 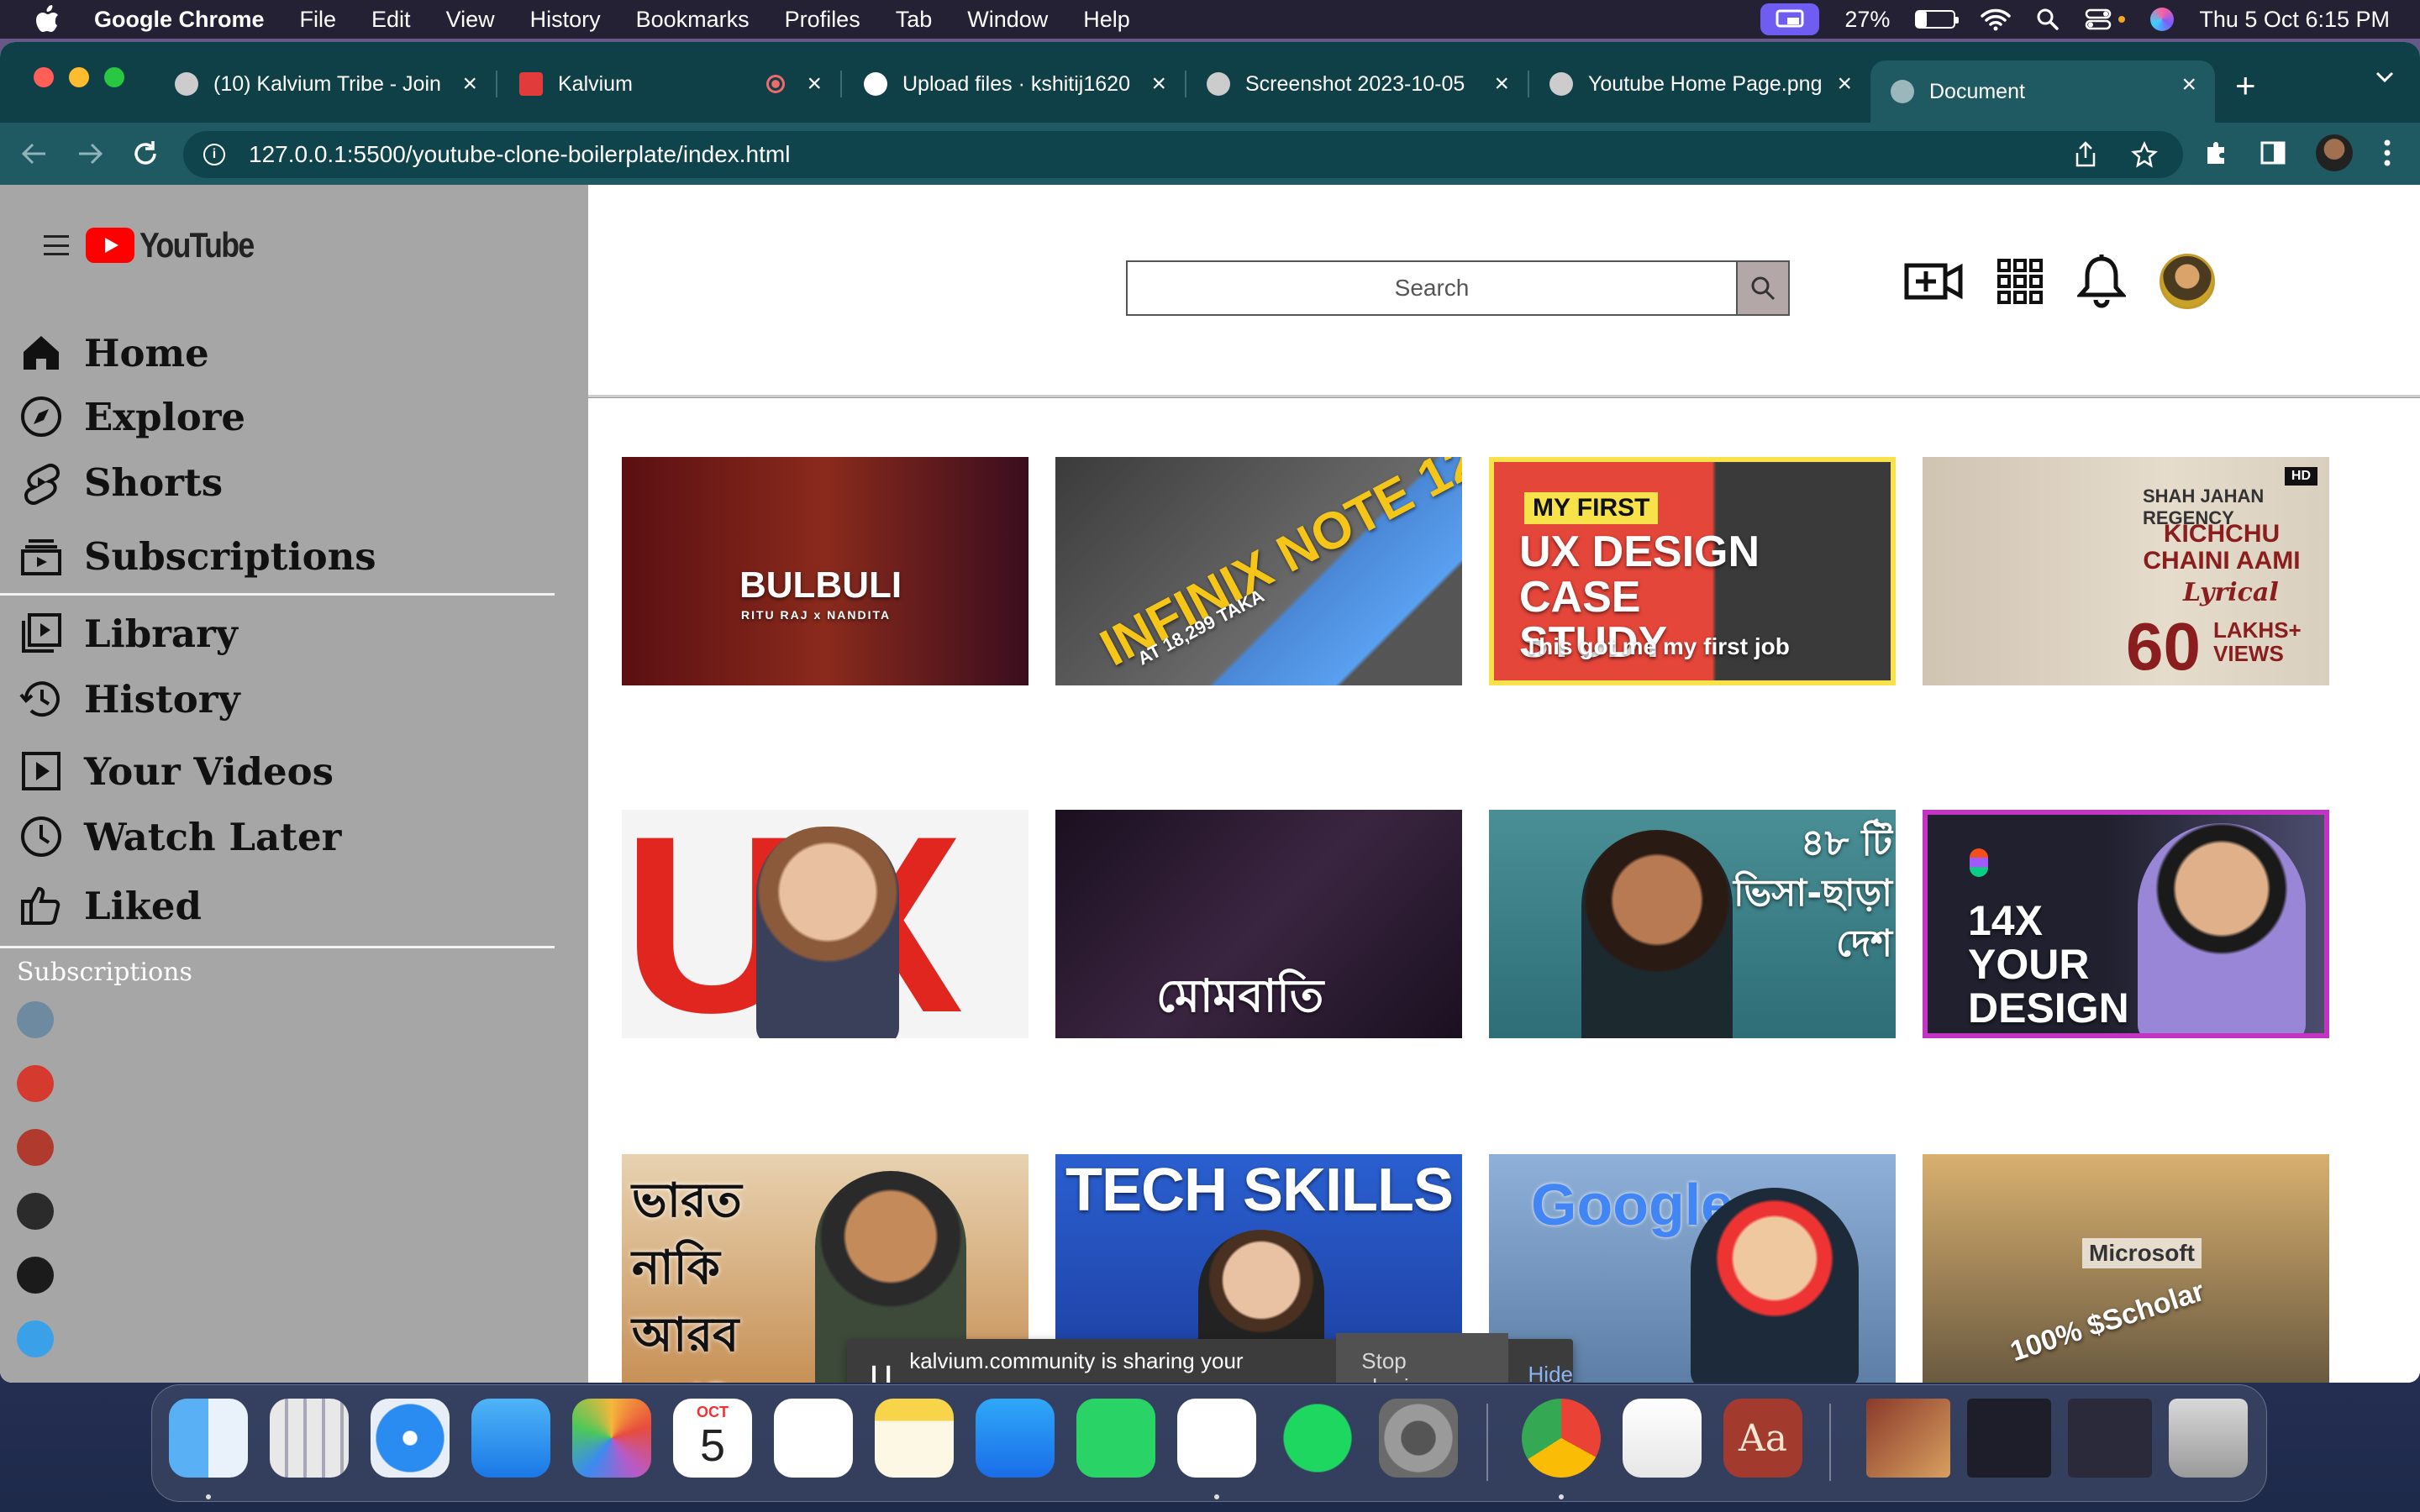 I want to click on stop-sharing-button: Stop sharing, so click(x=1422, y=1358).